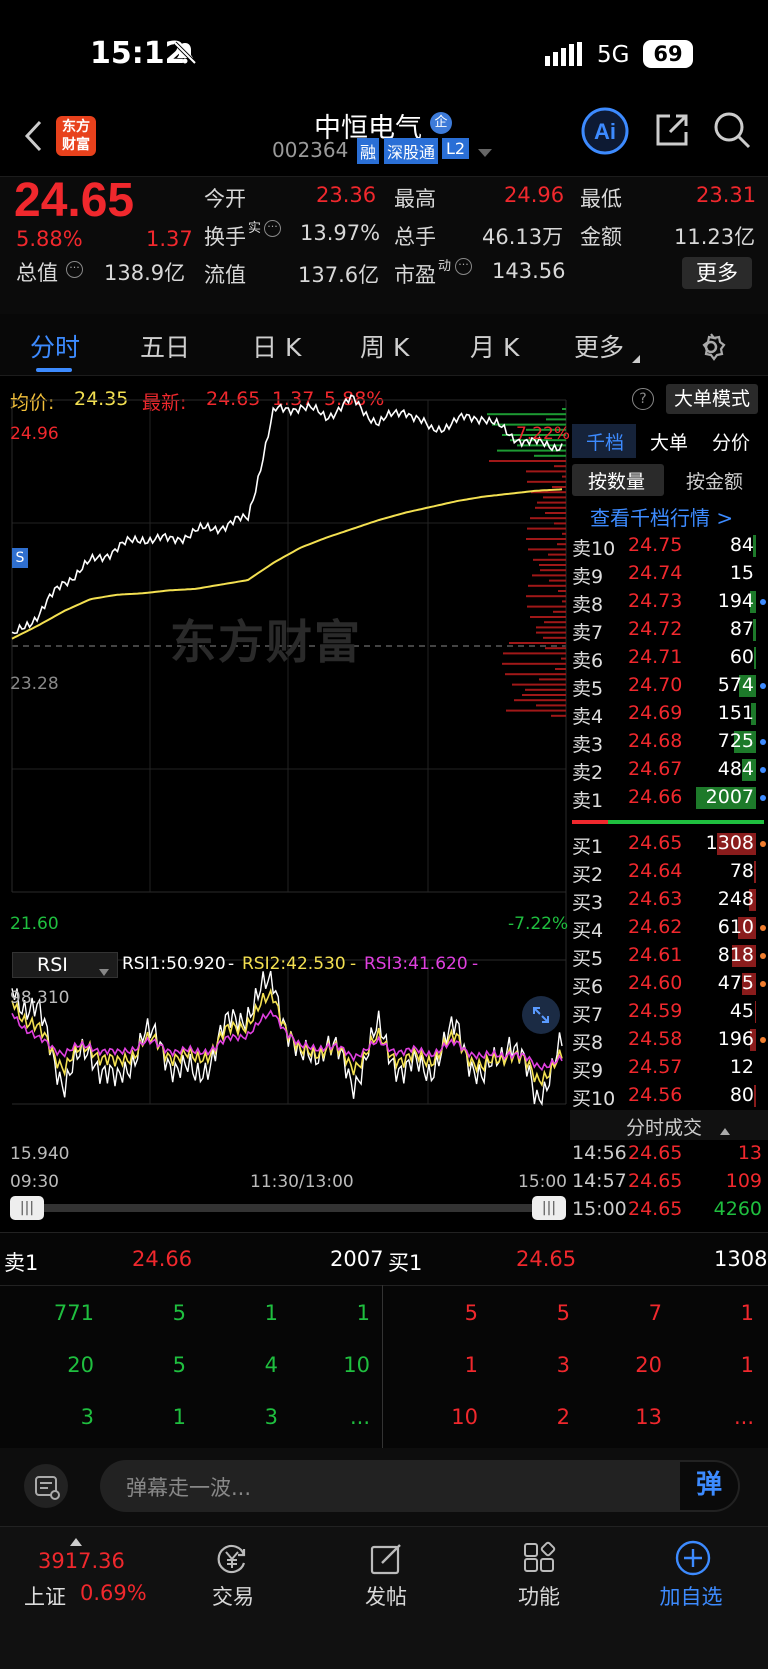 The width and height of the screenshot is (768, 1669). I want to click on big-order-mode-button: 大单模式, so click(712, 399).